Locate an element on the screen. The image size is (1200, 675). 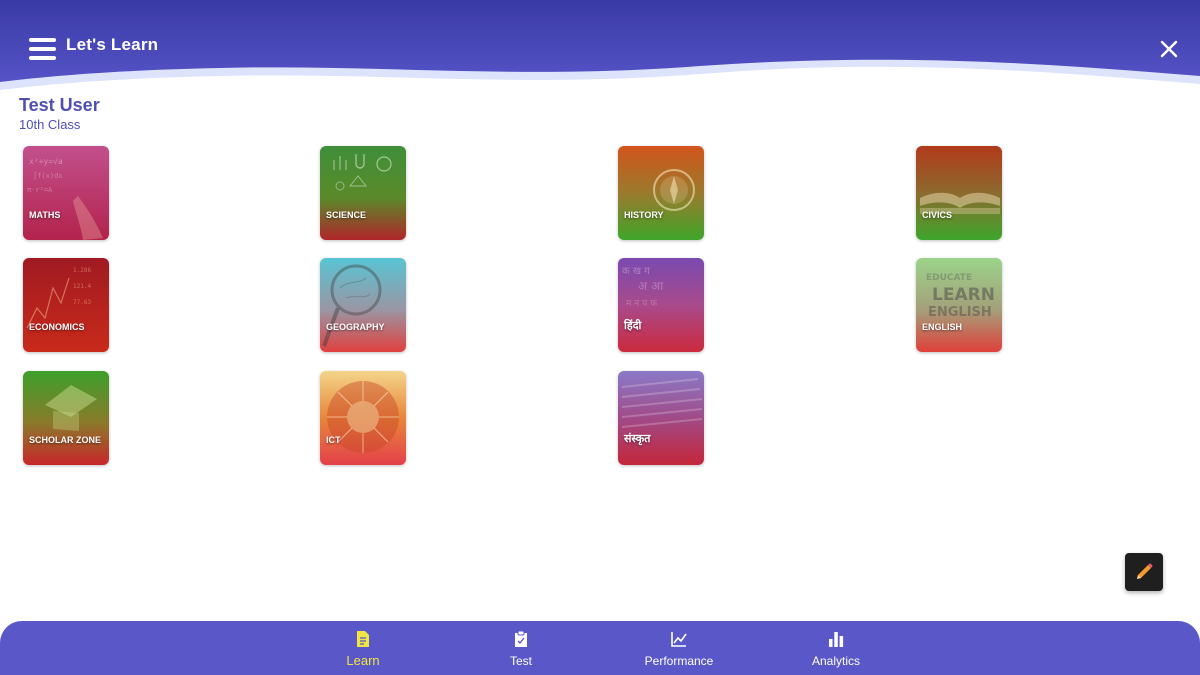
app-header: Let's Learn is located at coordinates (600, 50).